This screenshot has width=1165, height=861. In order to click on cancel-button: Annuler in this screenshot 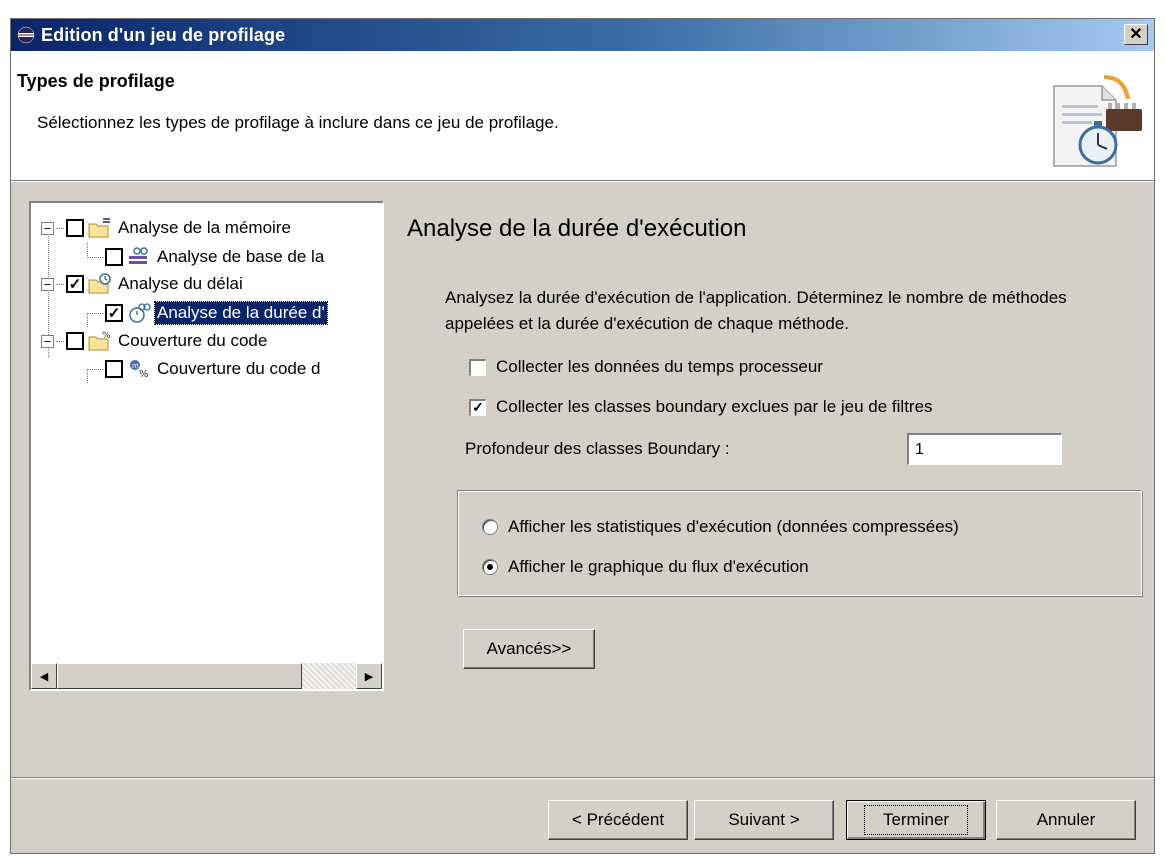, I will do `click(1066, 820)`.